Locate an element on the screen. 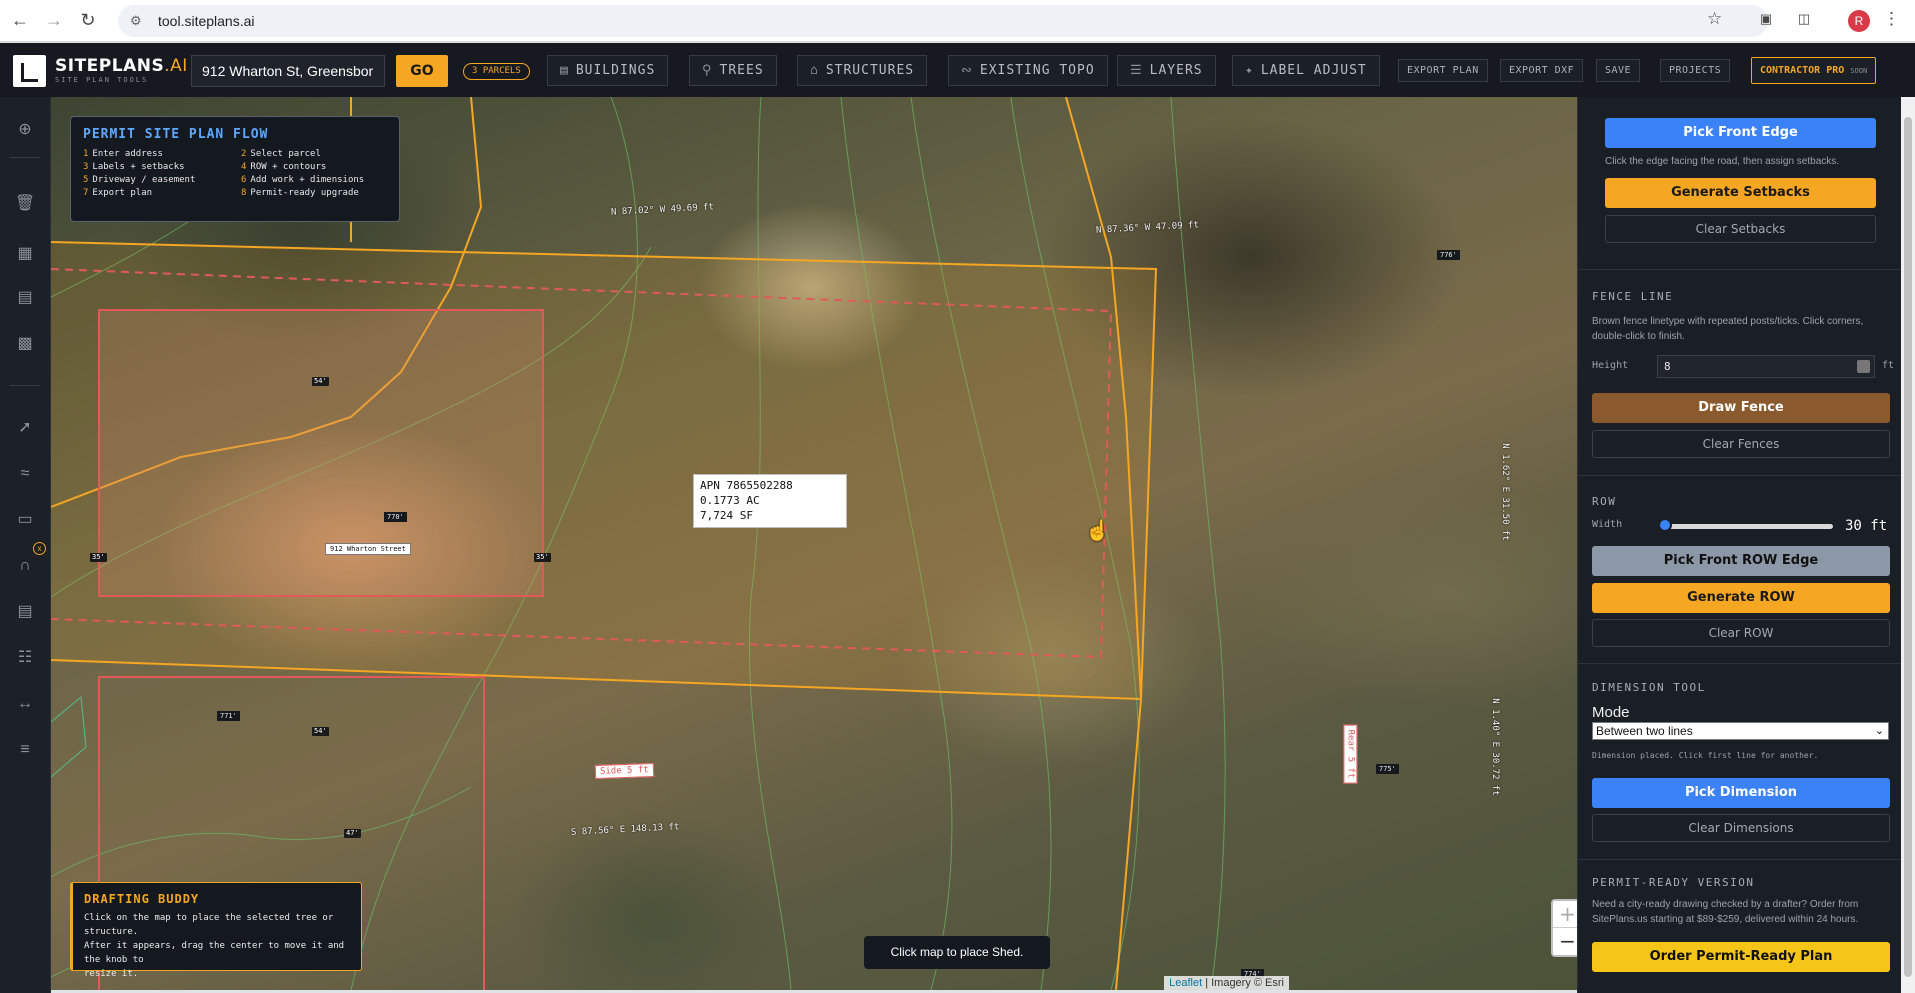 This screenshot has height=993, width=1915. left-toolbar: ⊕ 🗑 ▦ ▤ ▩ ➚ x ≈ ▭ ∩ ▤ ☷ ↔ ≡ is located at coordinates (25, 545).